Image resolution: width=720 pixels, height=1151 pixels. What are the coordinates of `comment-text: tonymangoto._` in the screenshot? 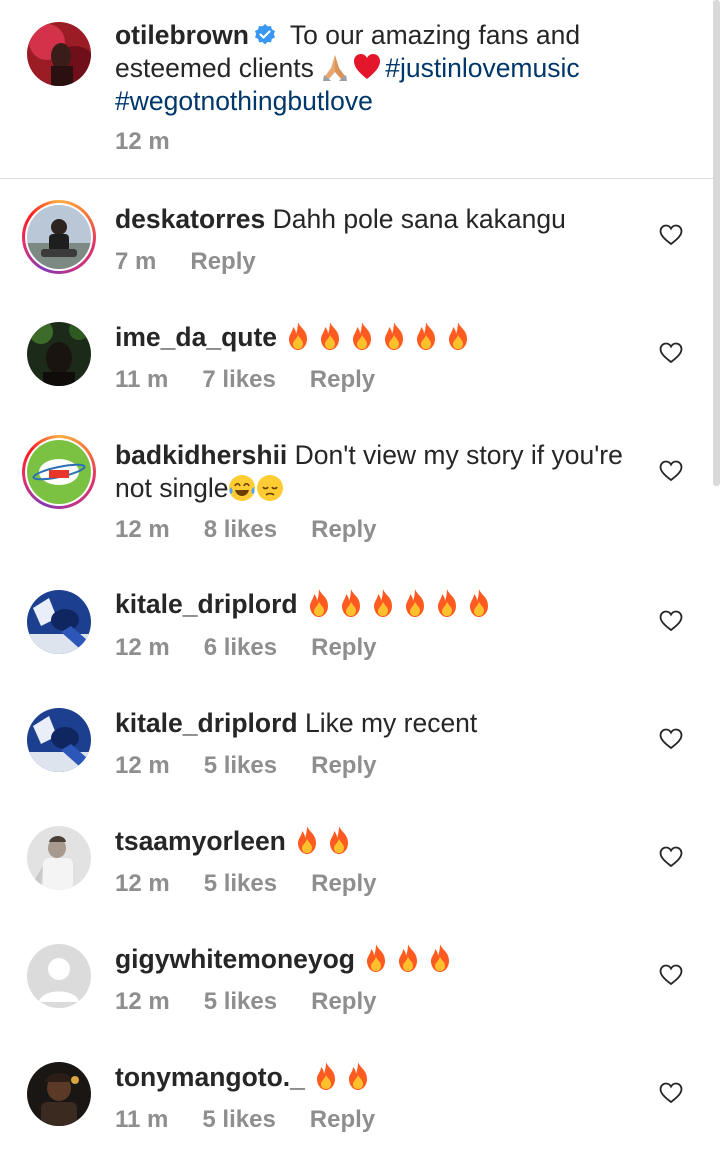 It's located at (380, 1077).